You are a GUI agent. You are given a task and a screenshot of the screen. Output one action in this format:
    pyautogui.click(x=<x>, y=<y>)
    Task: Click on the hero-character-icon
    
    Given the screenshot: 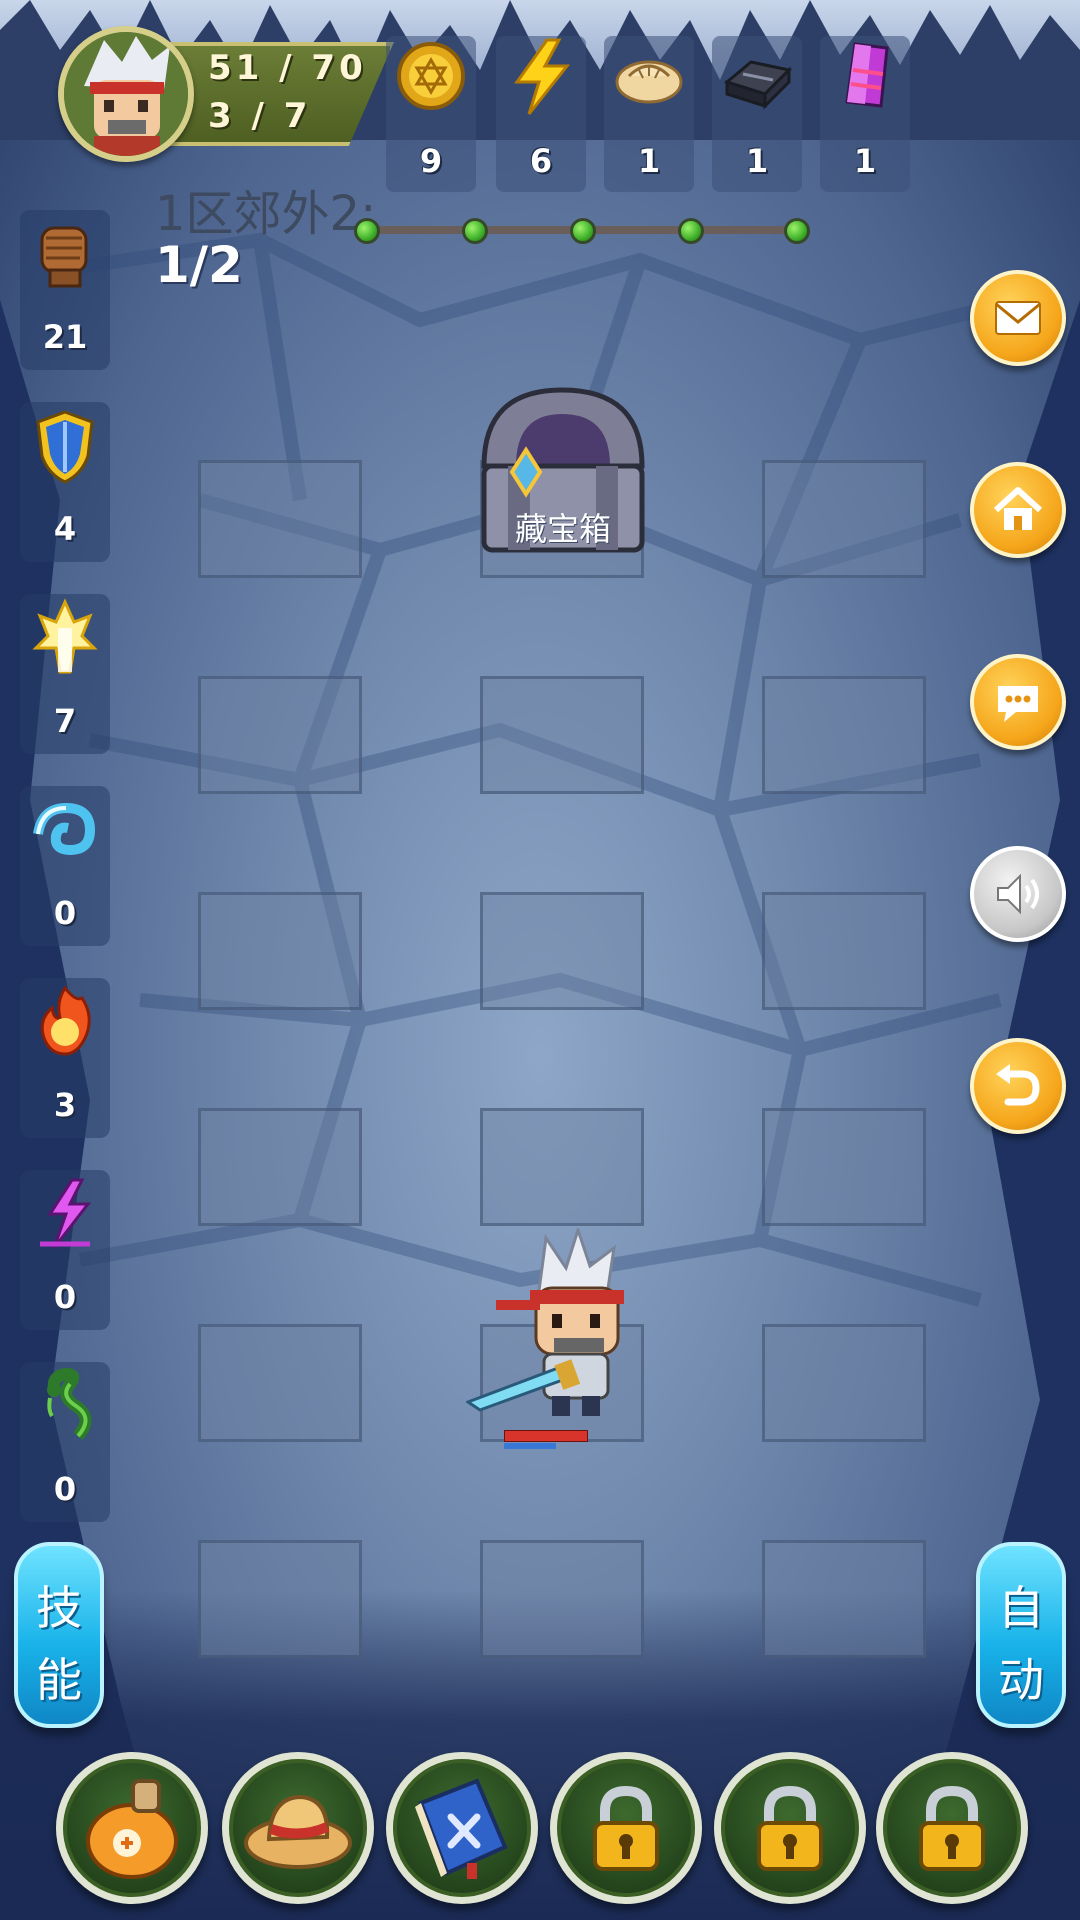 What is the action you would take?
    pyautogui.click(x=566, y=1328)
    